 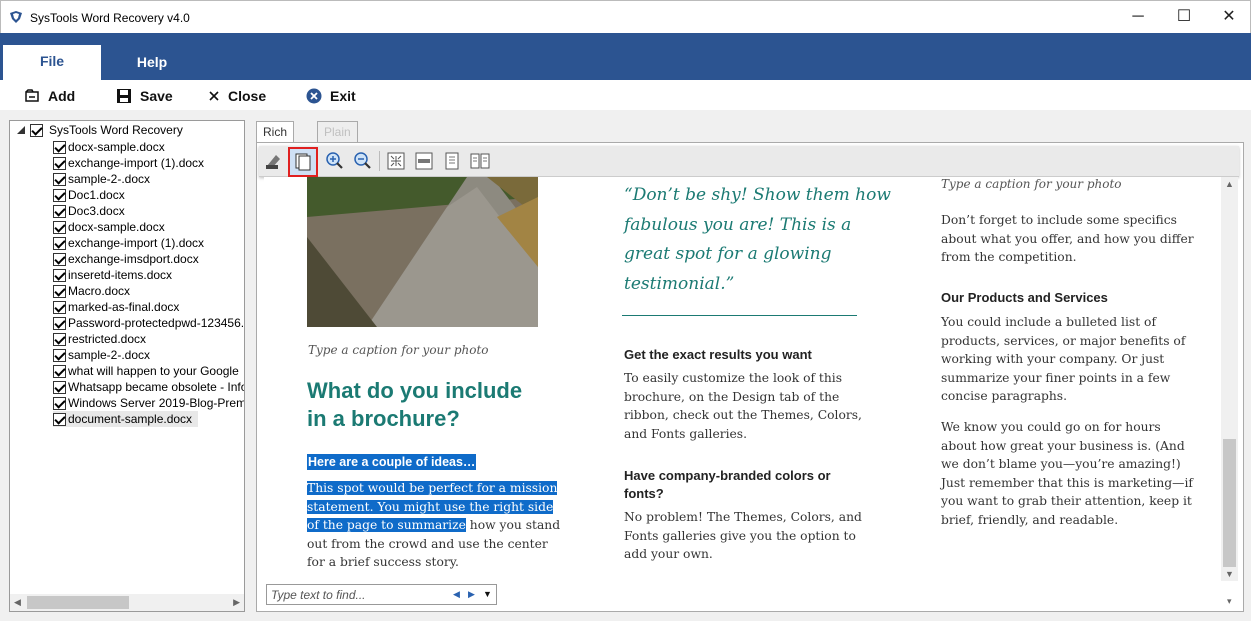 What do you see at coordinates (1229, 503) in the screenshot?
I see `document-scroll-thumb` at bounding box center [1229, 503].